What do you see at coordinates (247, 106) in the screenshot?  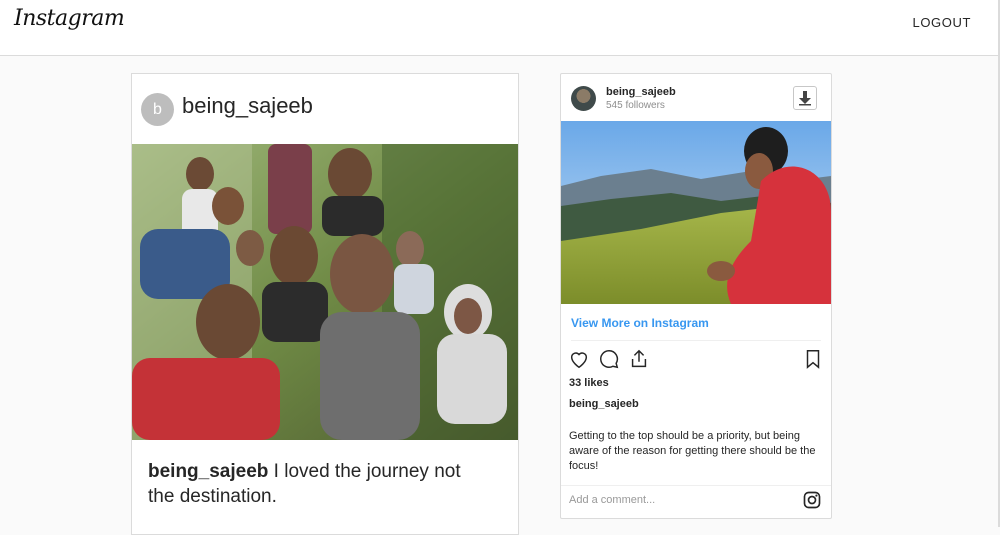 I see `post-username: being_sajeeb` at bounding box center [247, 106].